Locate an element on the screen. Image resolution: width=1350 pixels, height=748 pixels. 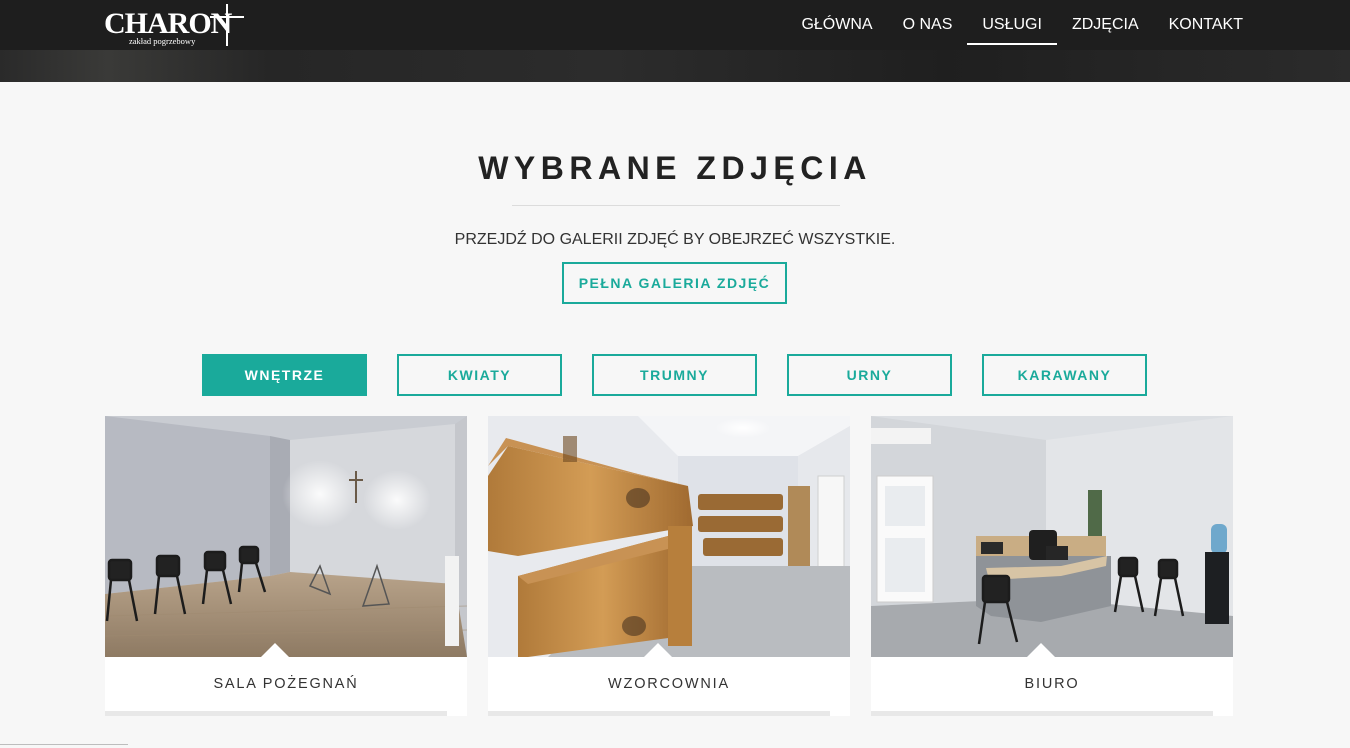
card-caption: WZORCOWNIA is located at coordinates (669, 684).